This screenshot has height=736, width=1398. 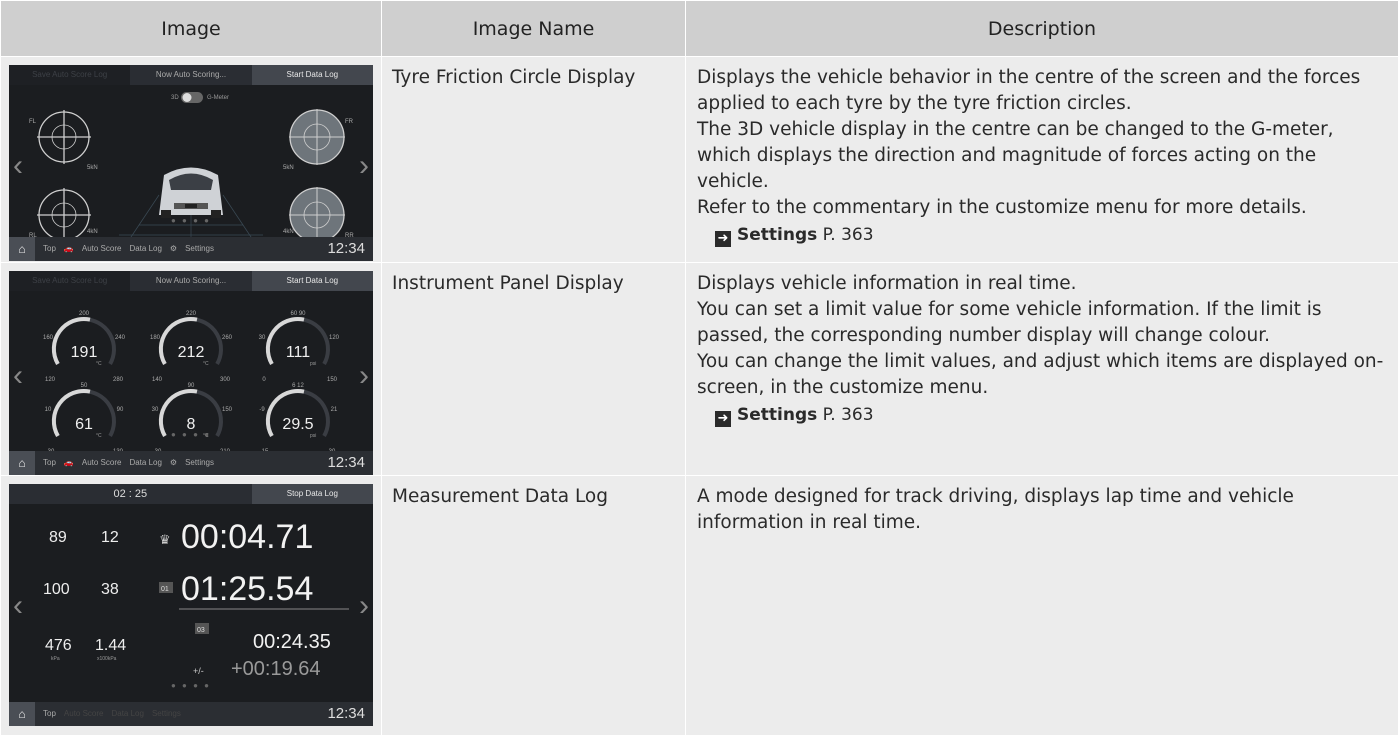 I want to click on unit-b3: x100kPa, so click(x=107, y=659).